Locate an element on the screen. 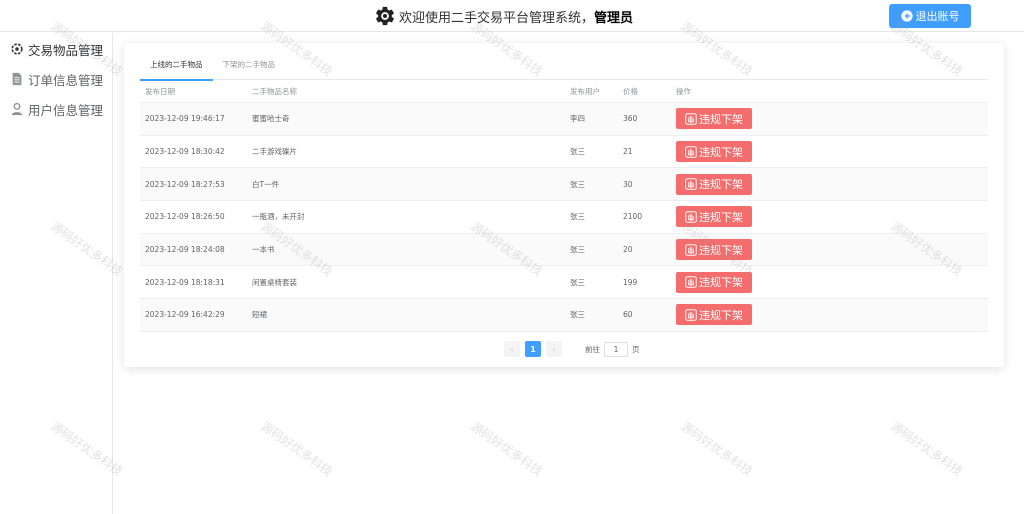 The image size is (1024, 514). cell-date: 2023-12-09 19:46:17 is located at coordinates (185, 119).